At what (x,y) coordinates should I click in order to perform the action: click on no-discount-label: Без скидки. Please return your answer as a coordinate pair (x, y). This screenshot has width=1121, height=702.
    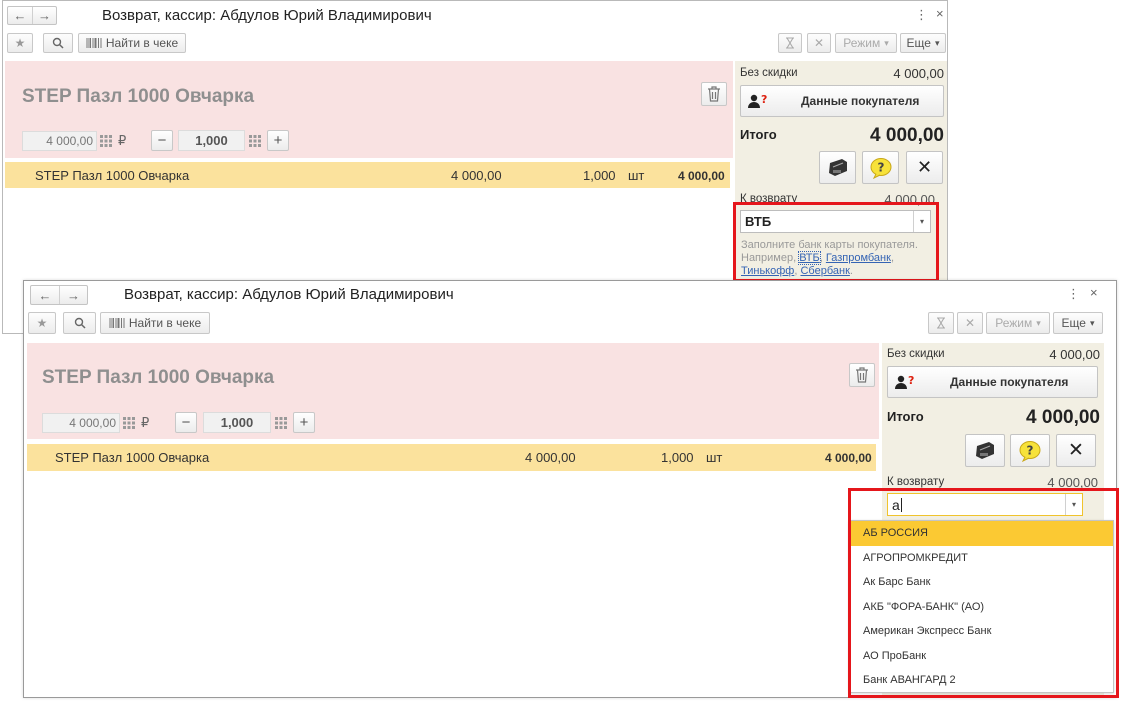
    Looking at the image, I should click on (769, 73).